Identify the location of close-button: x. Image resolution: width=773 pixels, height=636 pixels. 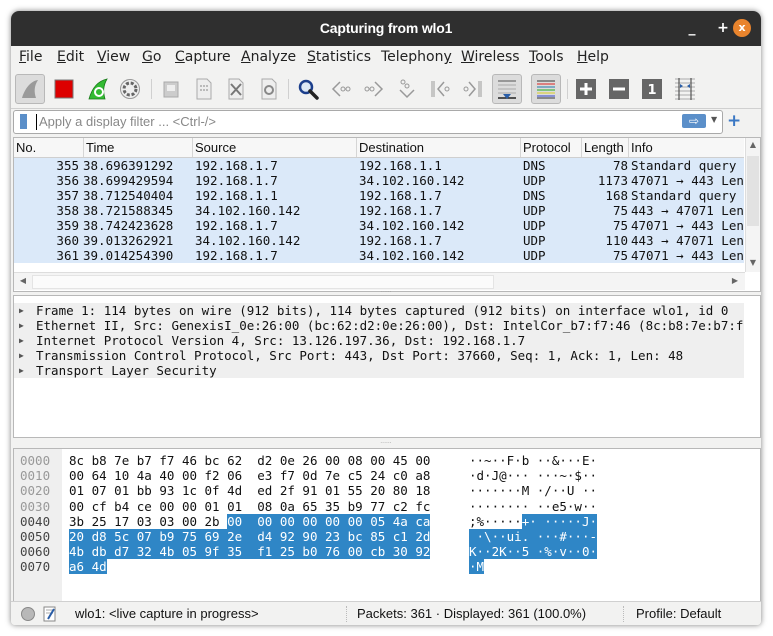
(742, 28).